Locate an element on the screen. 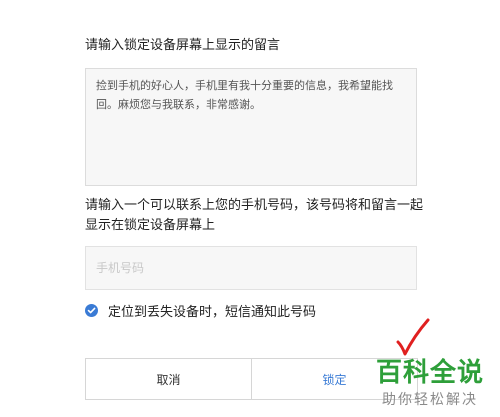 Image resolution: width=500 pixels, height=417 pixels. phone-label: 请输入一个可以联系上您的手机号码，该号码将和留言一起显示在锁定设备屏幕上 is located at coordinates (254, 214).